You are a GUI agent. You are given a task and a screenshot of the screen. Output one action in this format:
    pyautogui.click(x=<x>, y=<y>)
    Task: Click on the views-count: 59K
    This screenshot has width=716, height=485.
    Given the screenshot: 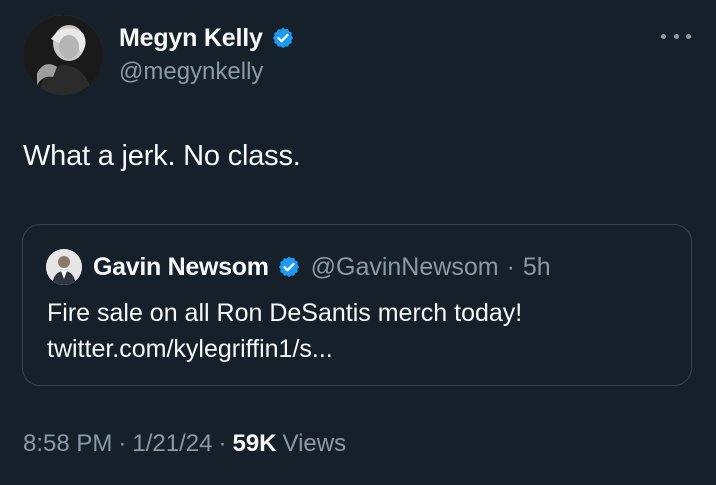 What is the action you would take?
    pyautogui.click(x=254, y=444)
    